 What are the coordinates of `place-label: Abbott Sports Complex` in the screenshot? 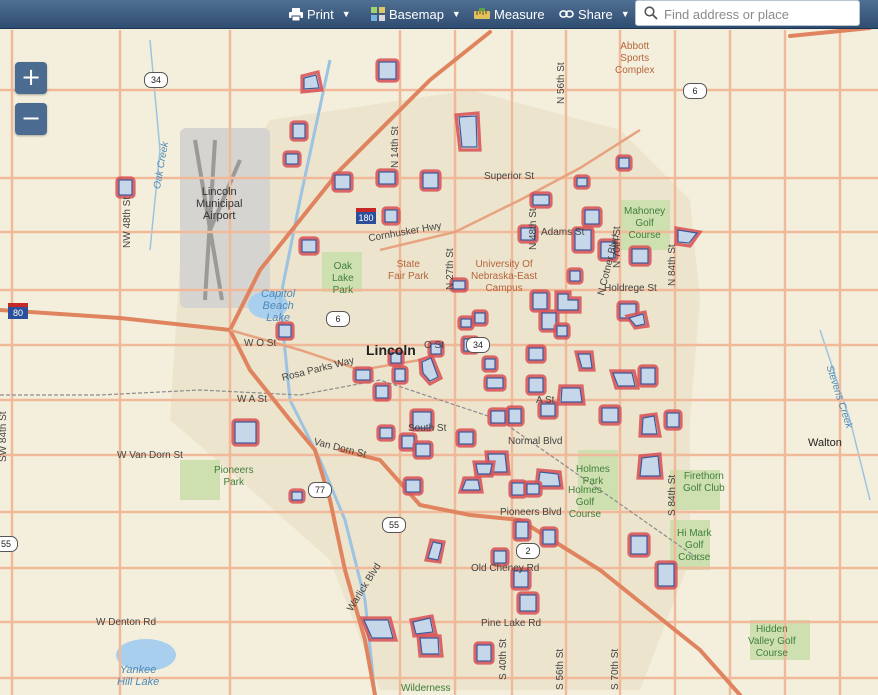 It's located at (635, 58).